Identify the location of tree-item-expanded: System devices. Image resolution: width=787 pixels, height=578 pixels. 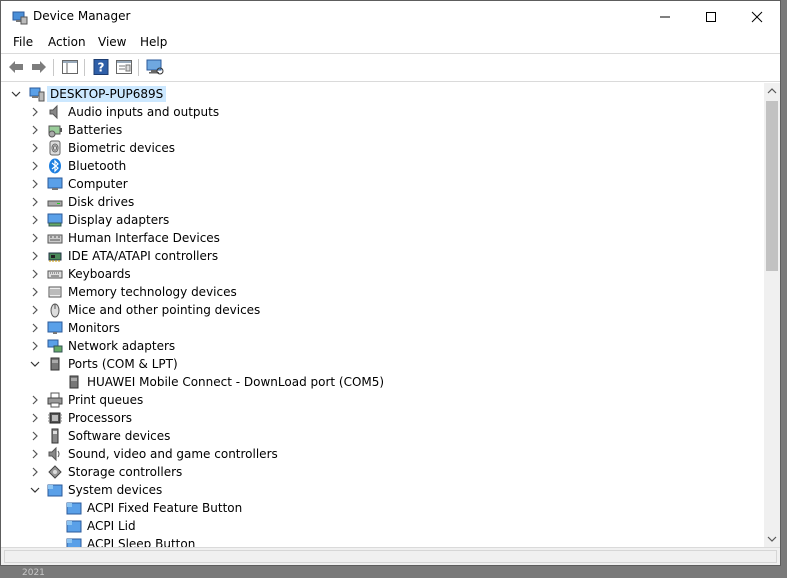
(382, 490).